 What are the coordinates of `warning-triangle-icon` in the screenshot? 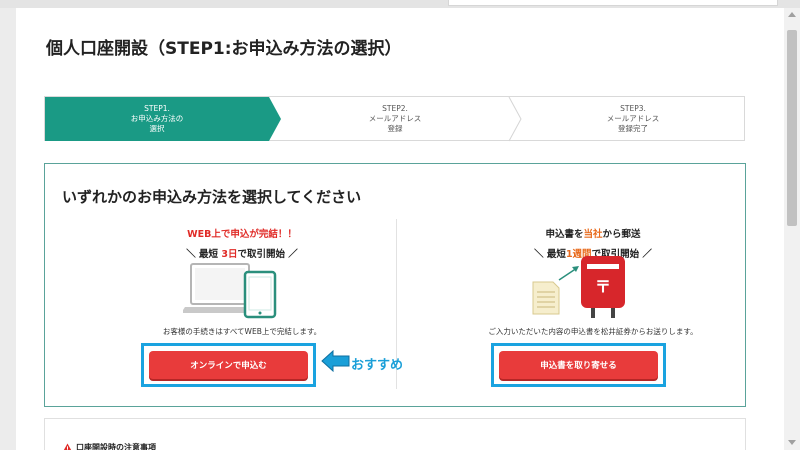 It's located at (67, 446).